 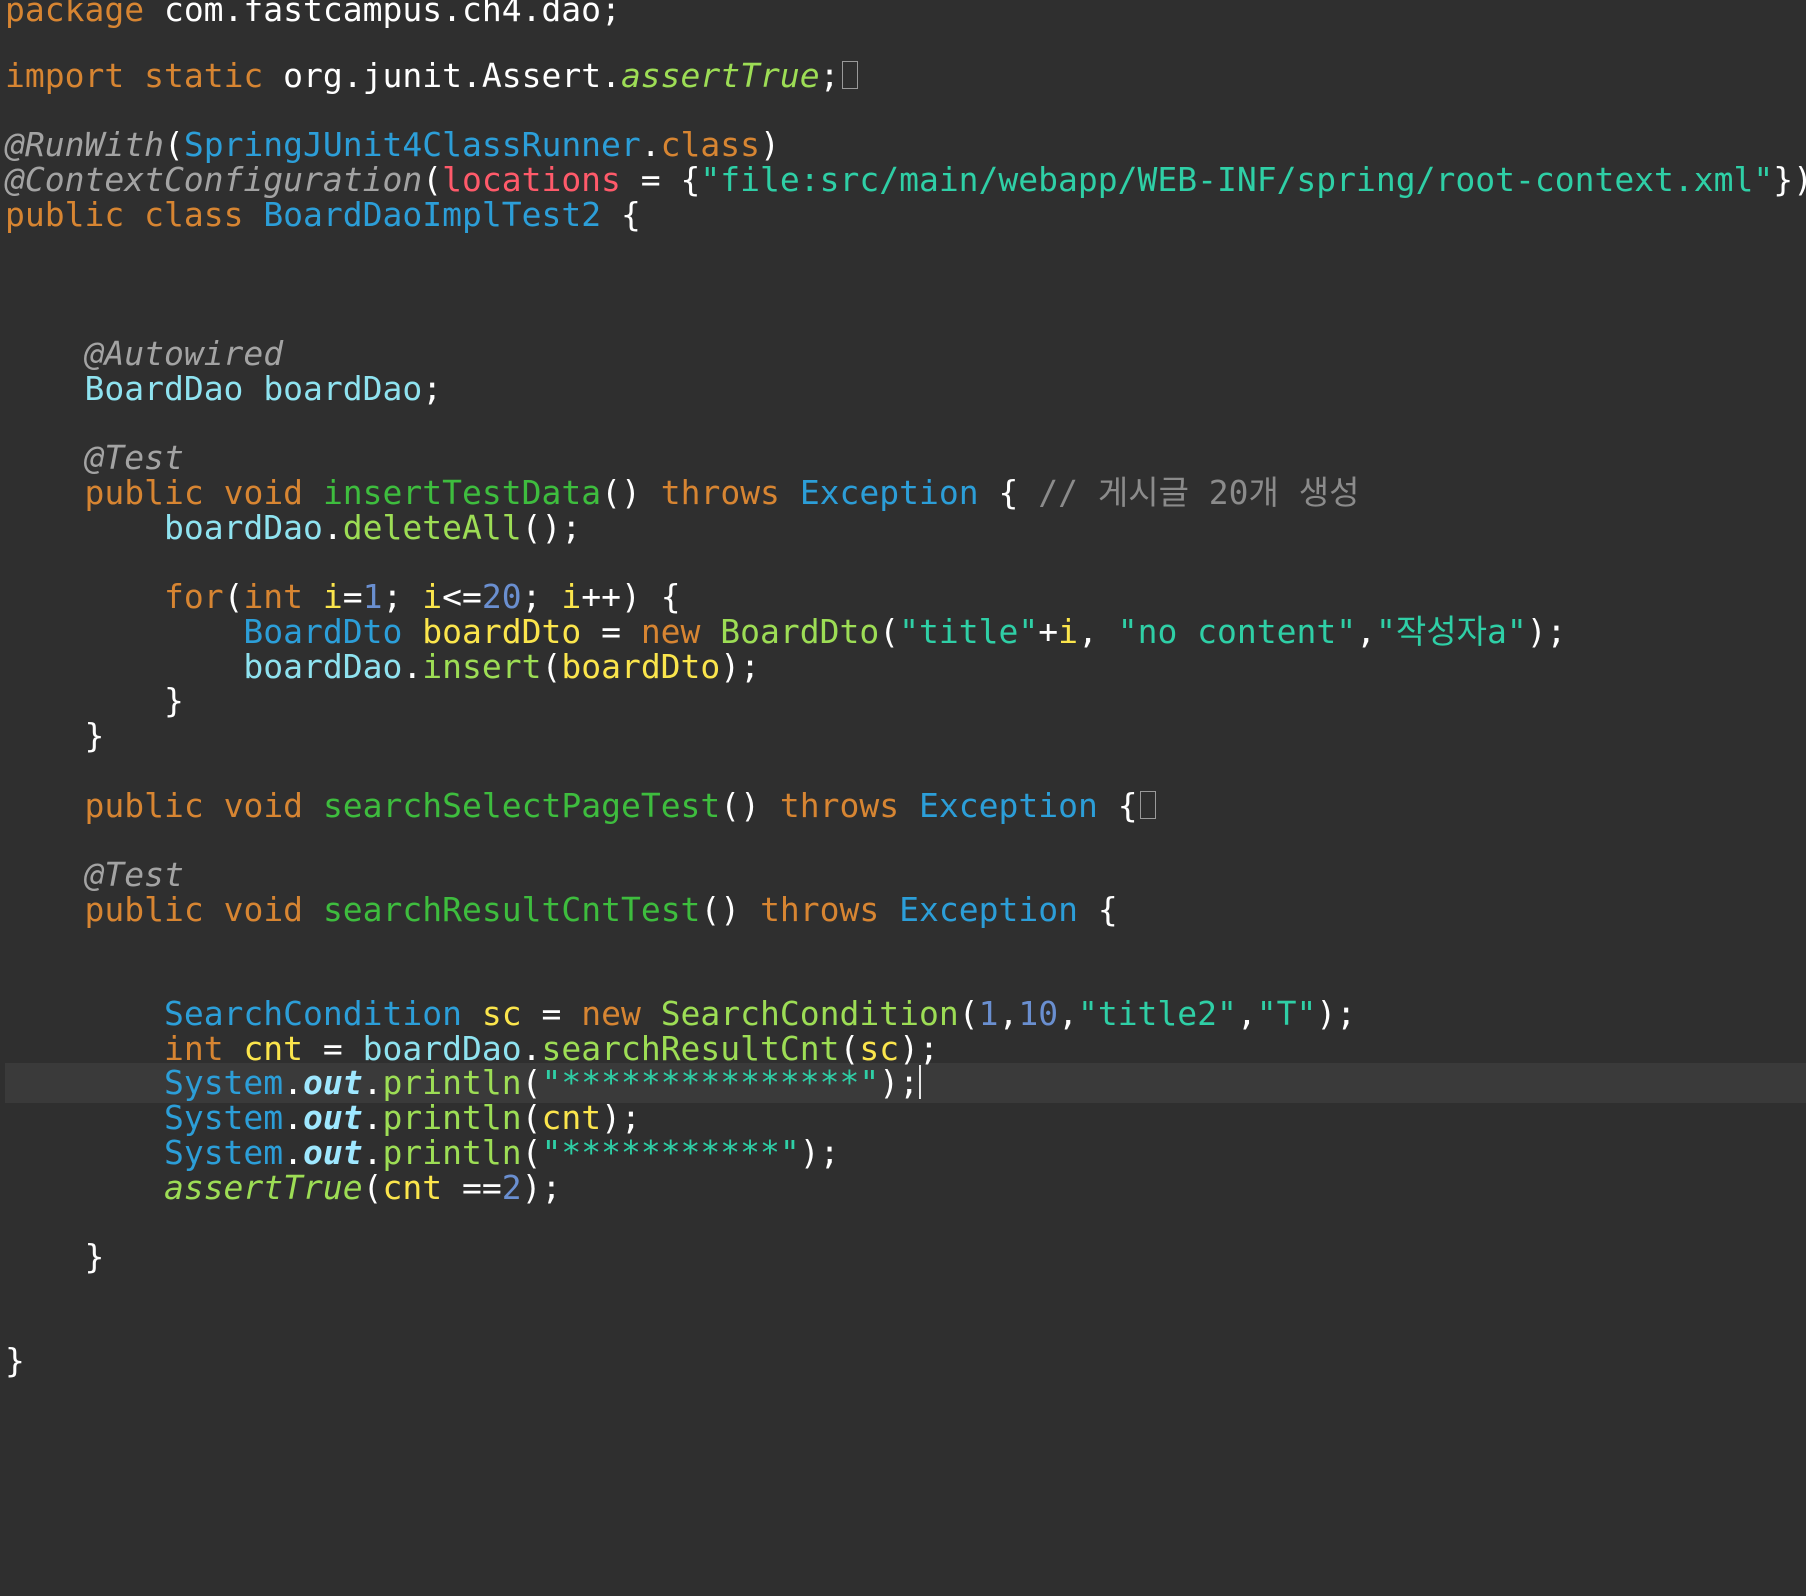 What do you see at coordinates (800, 631) in the screenshot?
I see `constructor-board-dto: BoardDto` at bounding box center [800, 631].